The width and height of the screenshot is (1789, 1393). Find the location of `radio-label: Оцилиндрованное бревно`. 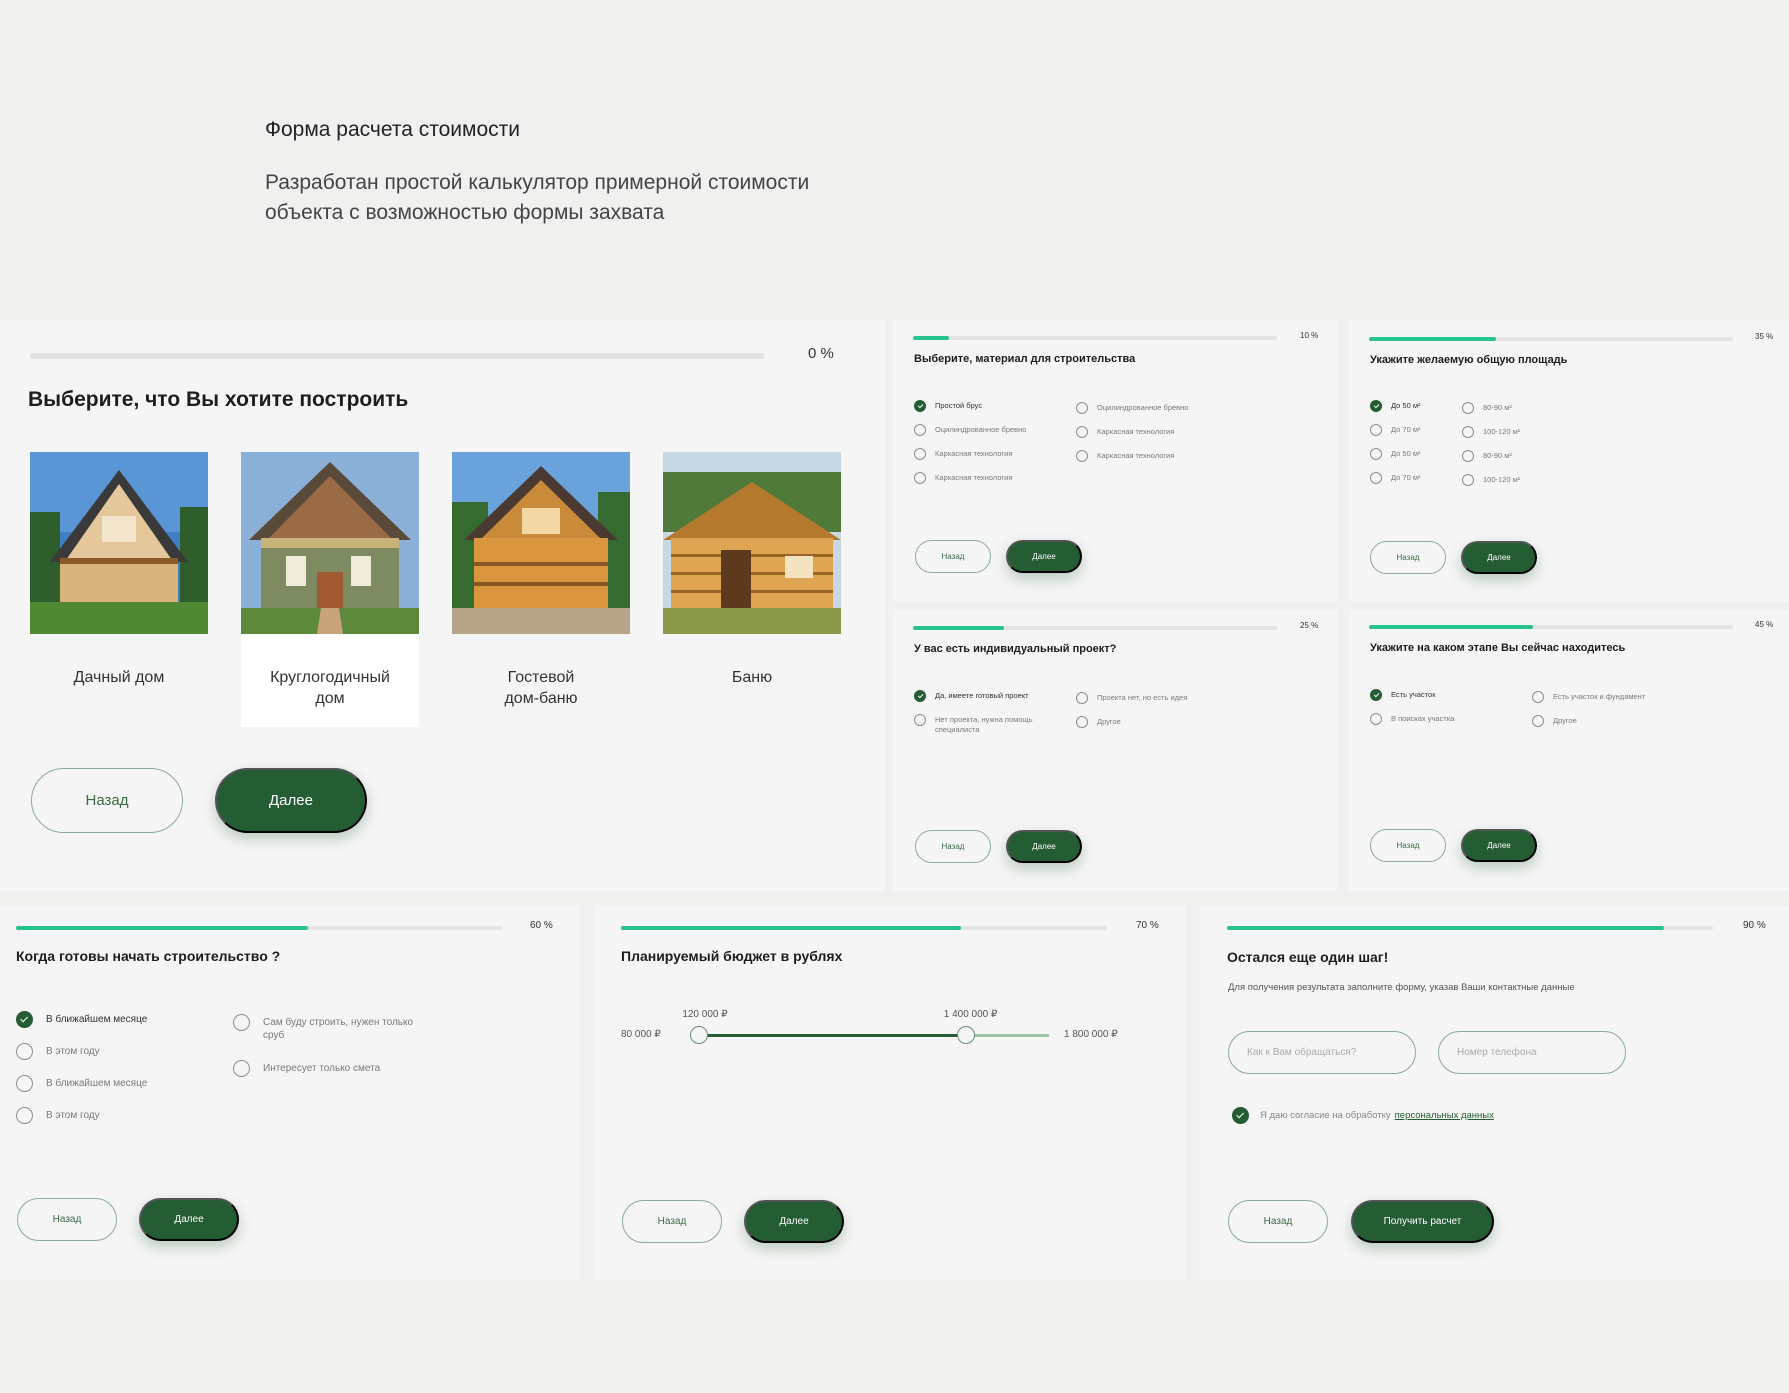

radio-label: Оцилиндрованное бревно is located at coordinates (981, 429).